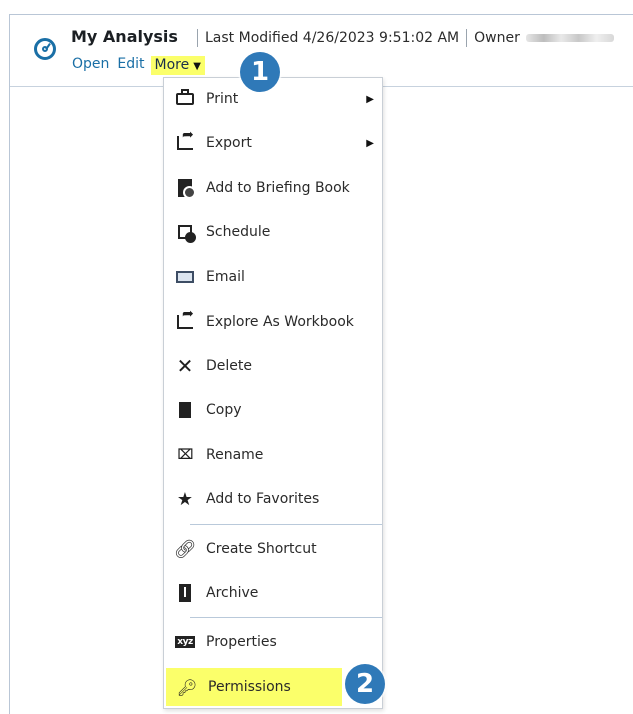  I want to click on menu-item-explore-as-workbook: Explore As Workbook, so click(273, 322).